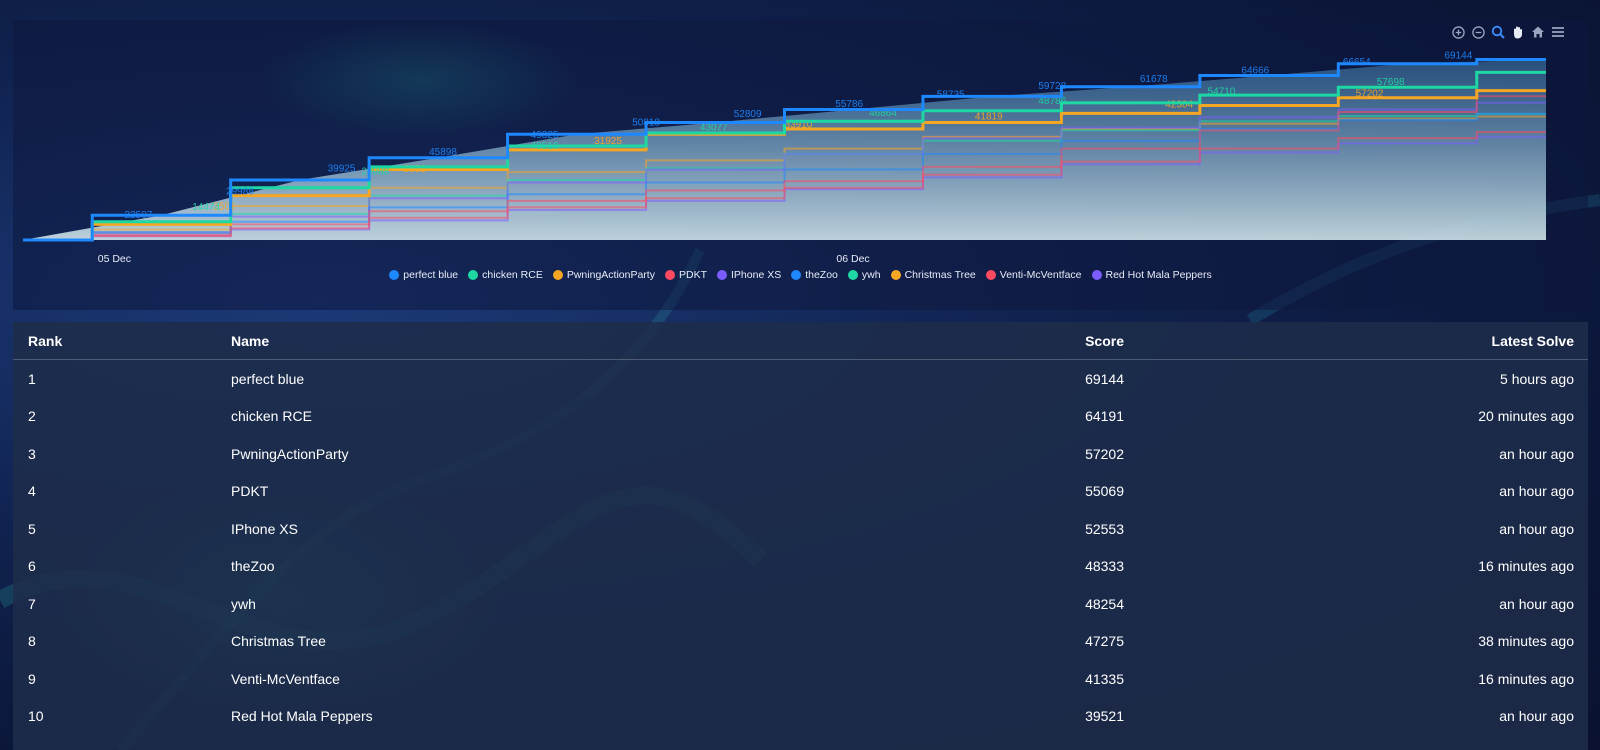  I want to click on data-label: 69144, so click(1458, 56).